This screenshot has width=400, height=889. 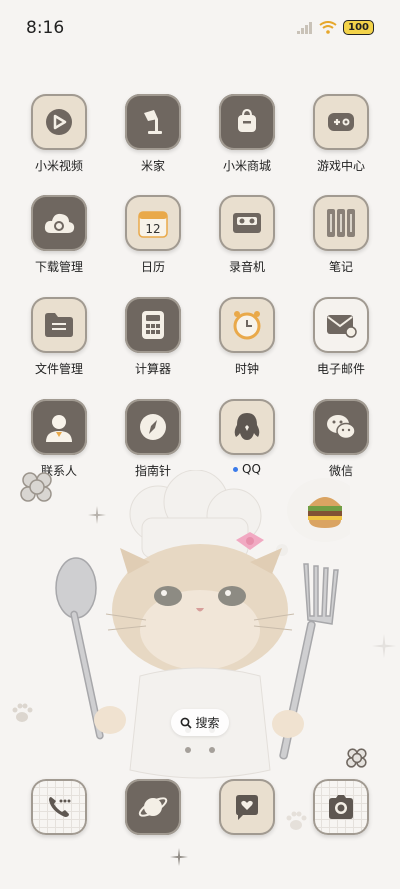 What do you see at coordinates (153, 325) in the screenshot?
I see `calculator-icon` at bounding box center [153, 325].